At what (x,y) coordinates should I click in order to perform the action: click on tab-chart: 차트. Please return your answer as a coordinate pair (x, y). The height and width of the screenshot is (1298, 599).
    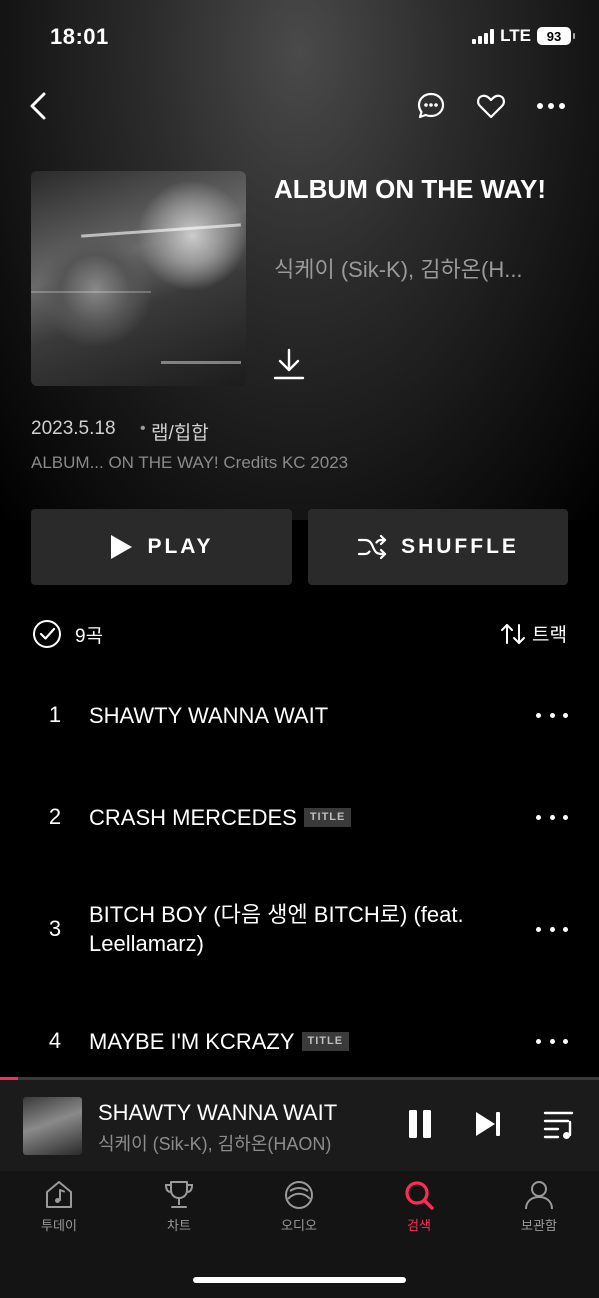
    Looking at the image, I should click on (179, 1206).